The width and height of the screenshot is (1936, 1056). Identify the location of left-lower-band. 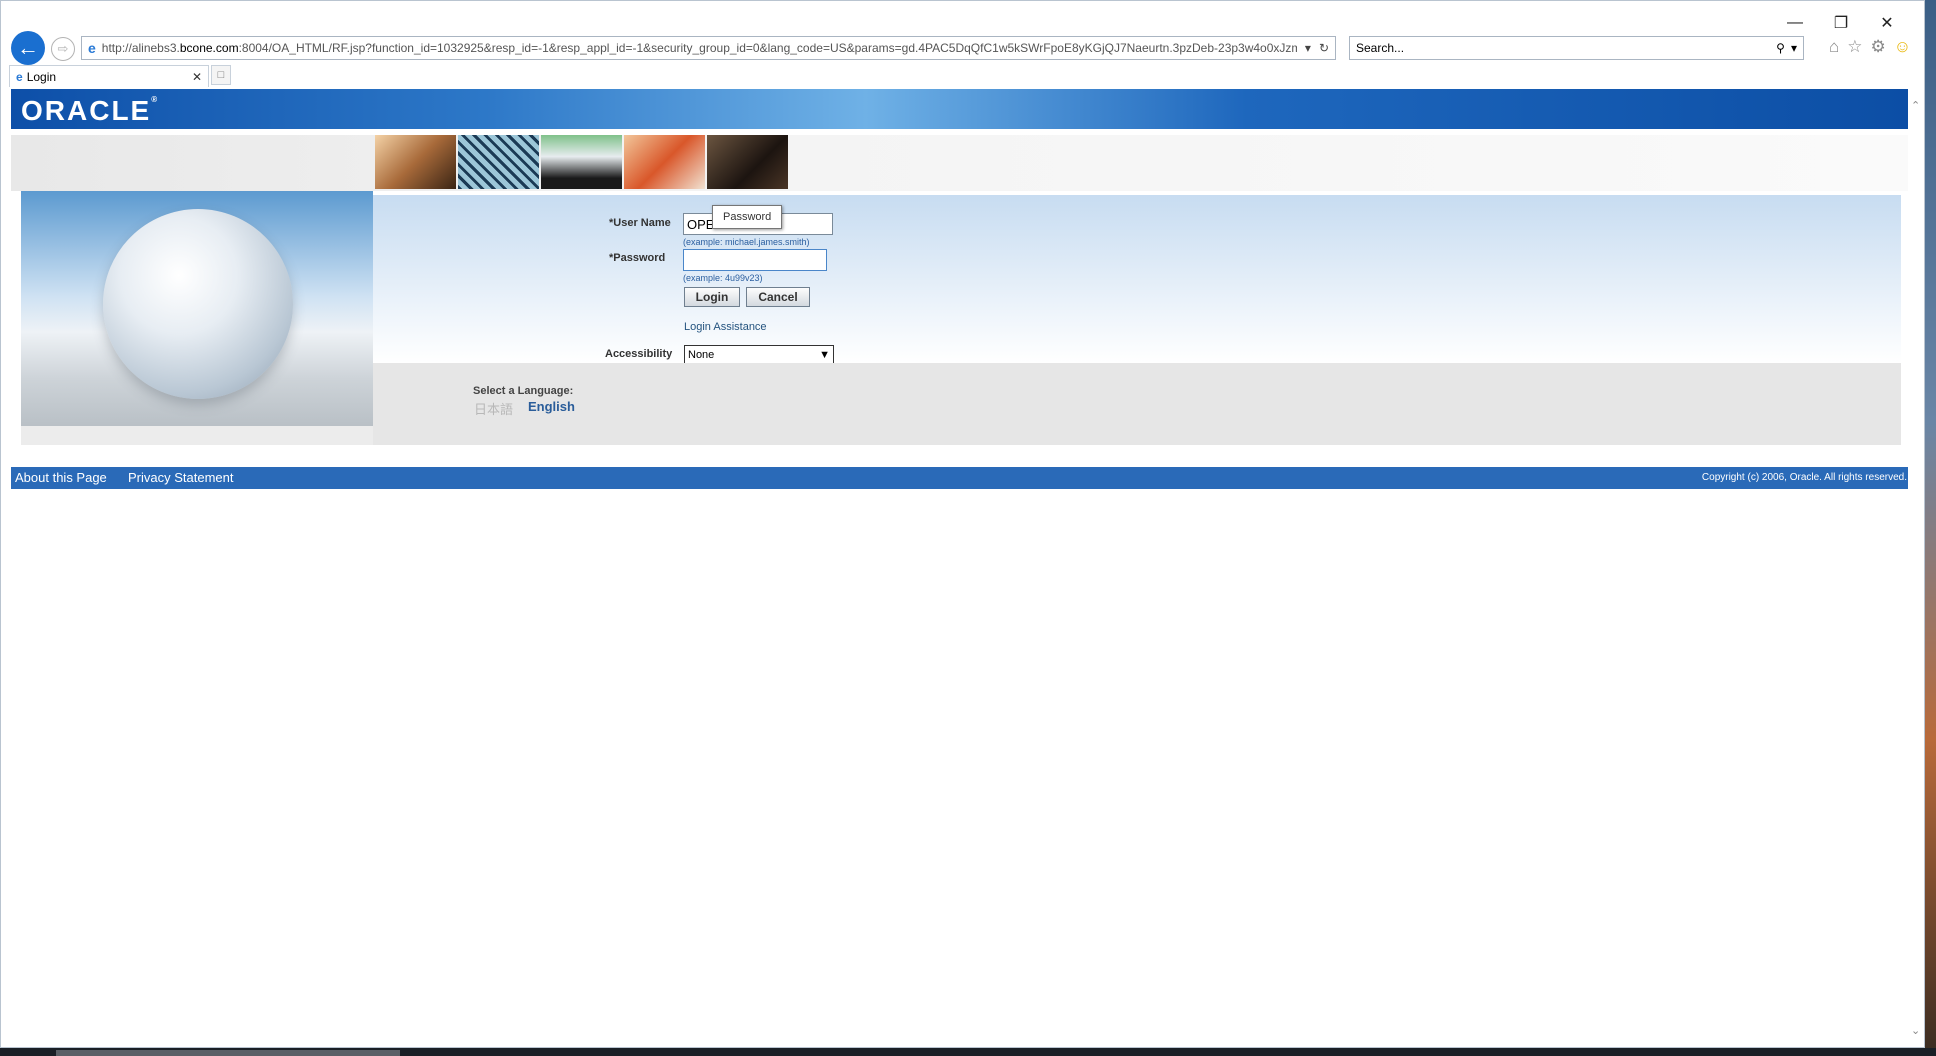
(197, 435).